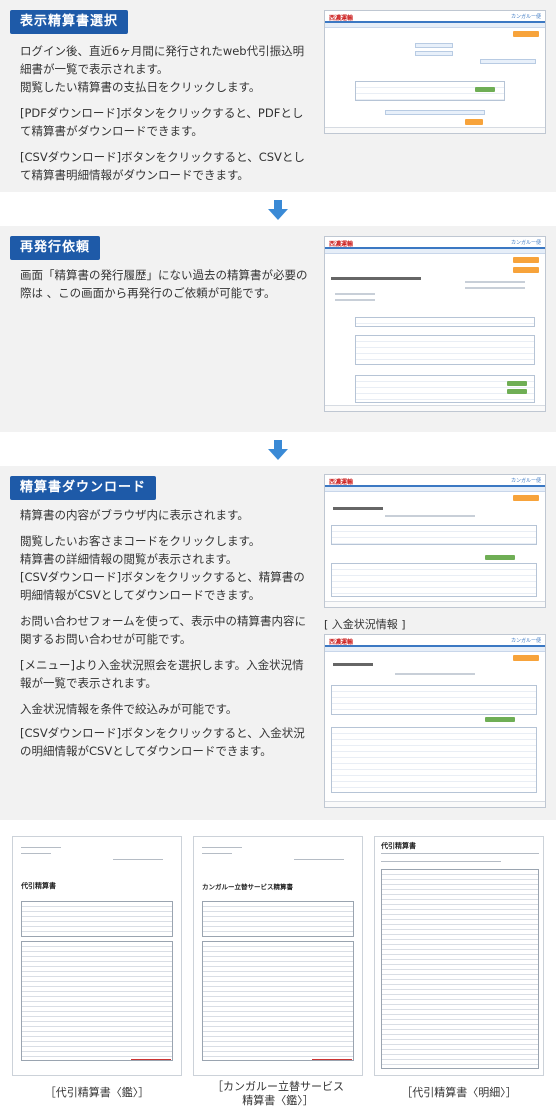 The width and height of the screenshot is (556, 1120). What do you see at coordinates (247, 887) in the screenshot?
I see `doc-title: カンガルー立替サービス精算書` at bounding box center [247, 887].